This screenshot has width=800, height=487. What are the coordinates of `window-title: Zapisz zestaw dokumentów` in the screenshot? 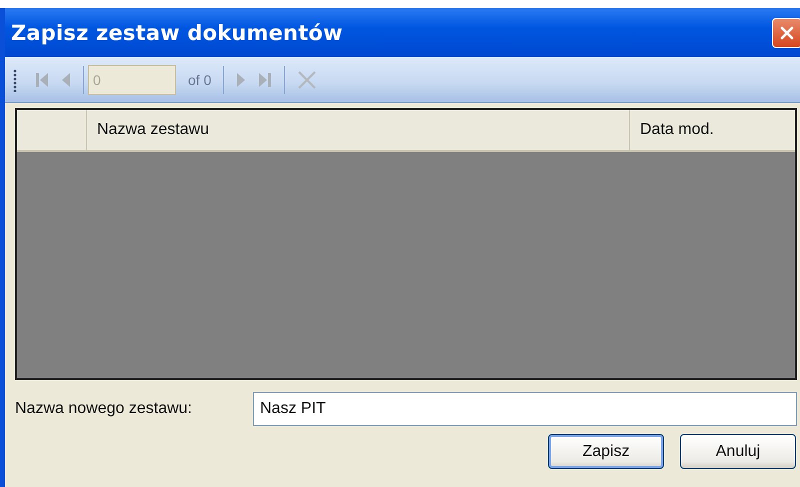 It's located at (177, 32).